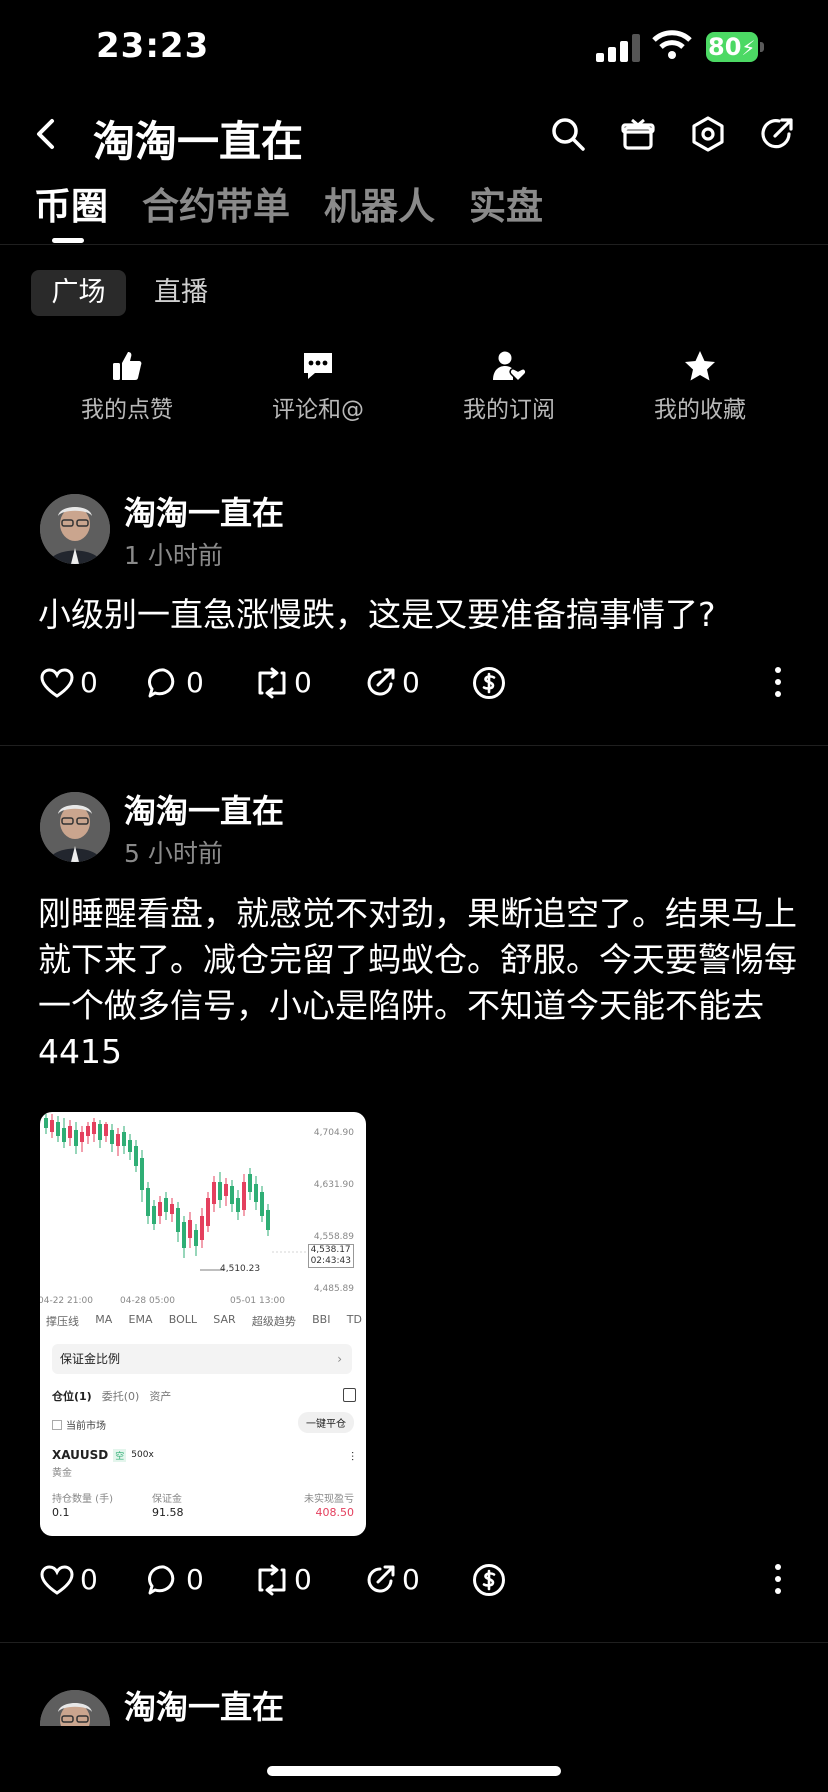 The width and height of the screenshot is (828, 1792). I want to click on current-market-filter: 当前市场, so click(79, 1424).